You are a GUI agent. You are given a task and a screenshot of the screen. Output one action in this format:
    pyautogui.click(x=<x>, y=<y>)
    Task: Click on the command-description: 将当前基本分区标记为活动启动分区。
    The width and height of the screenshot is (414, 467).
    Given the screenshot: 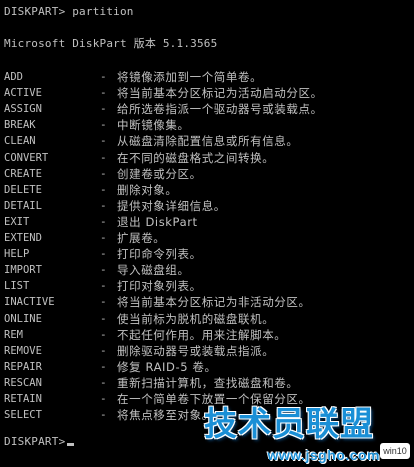 What is the action you would take?
    pyautogui.click(x=220, y=93)
    